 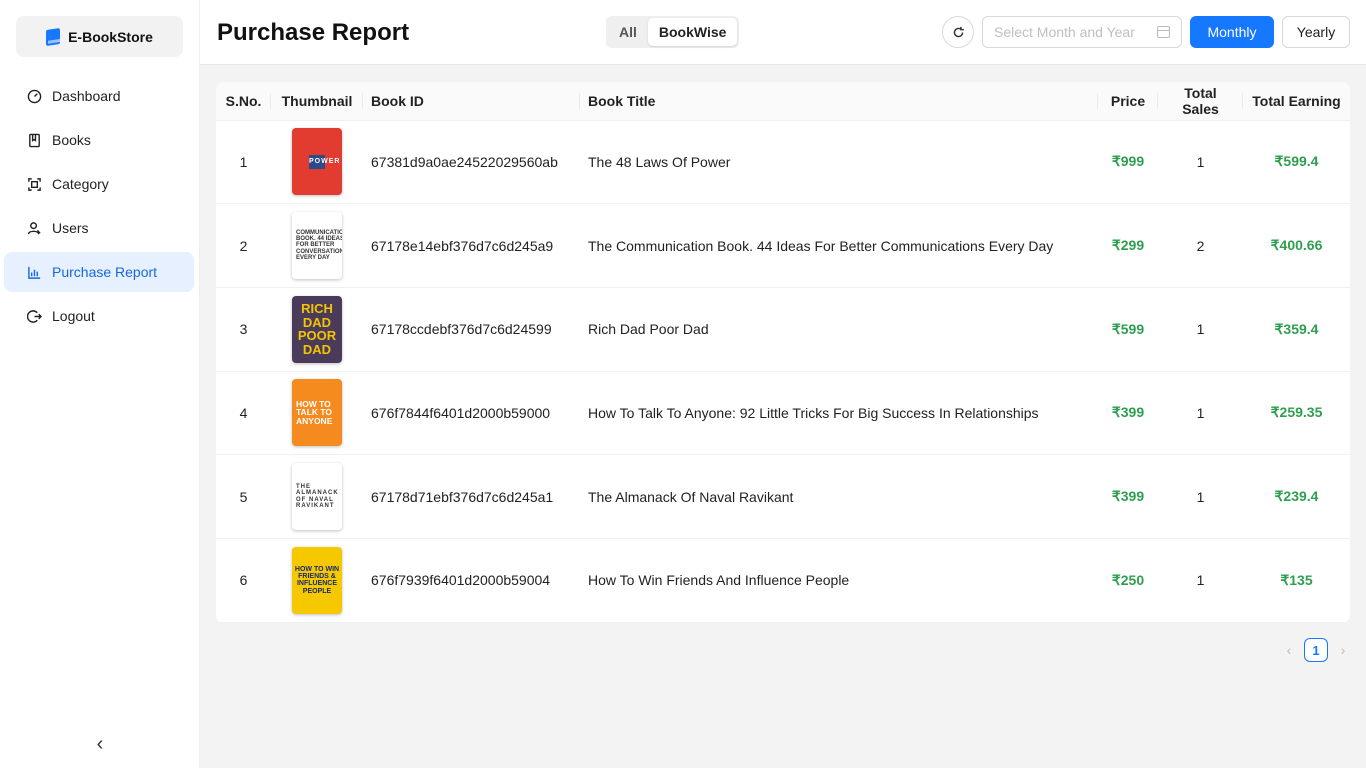 I want to click on book-id-cell: 67178d71ebf376d7c6d245a1, so click(x=471, y=496).